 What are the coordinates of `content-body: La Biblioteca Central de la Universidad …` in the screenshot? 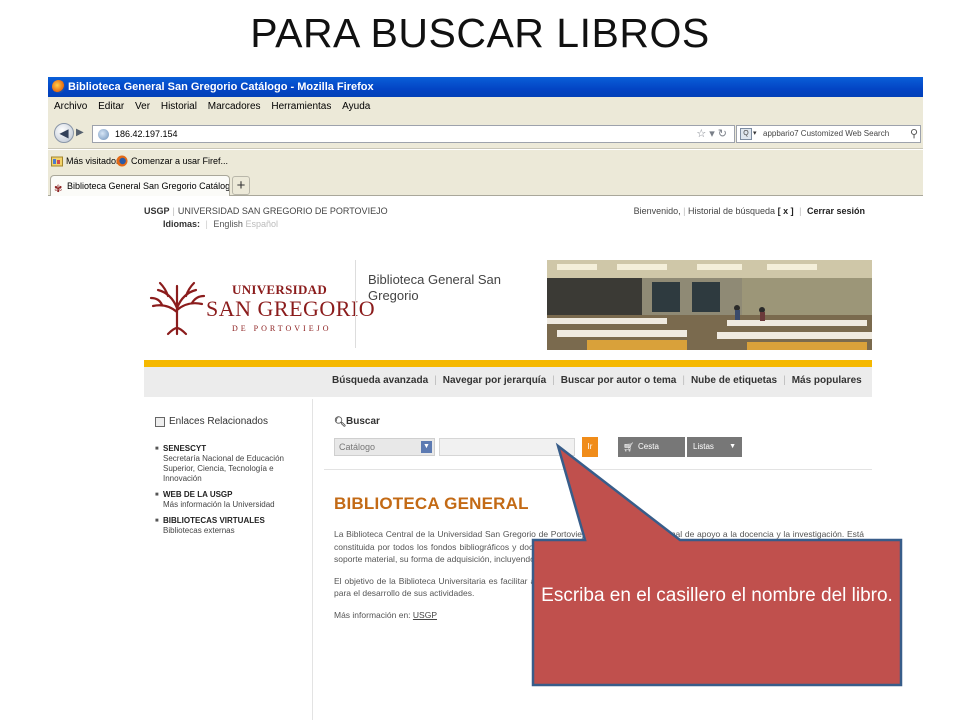 It's located at (599, 579).